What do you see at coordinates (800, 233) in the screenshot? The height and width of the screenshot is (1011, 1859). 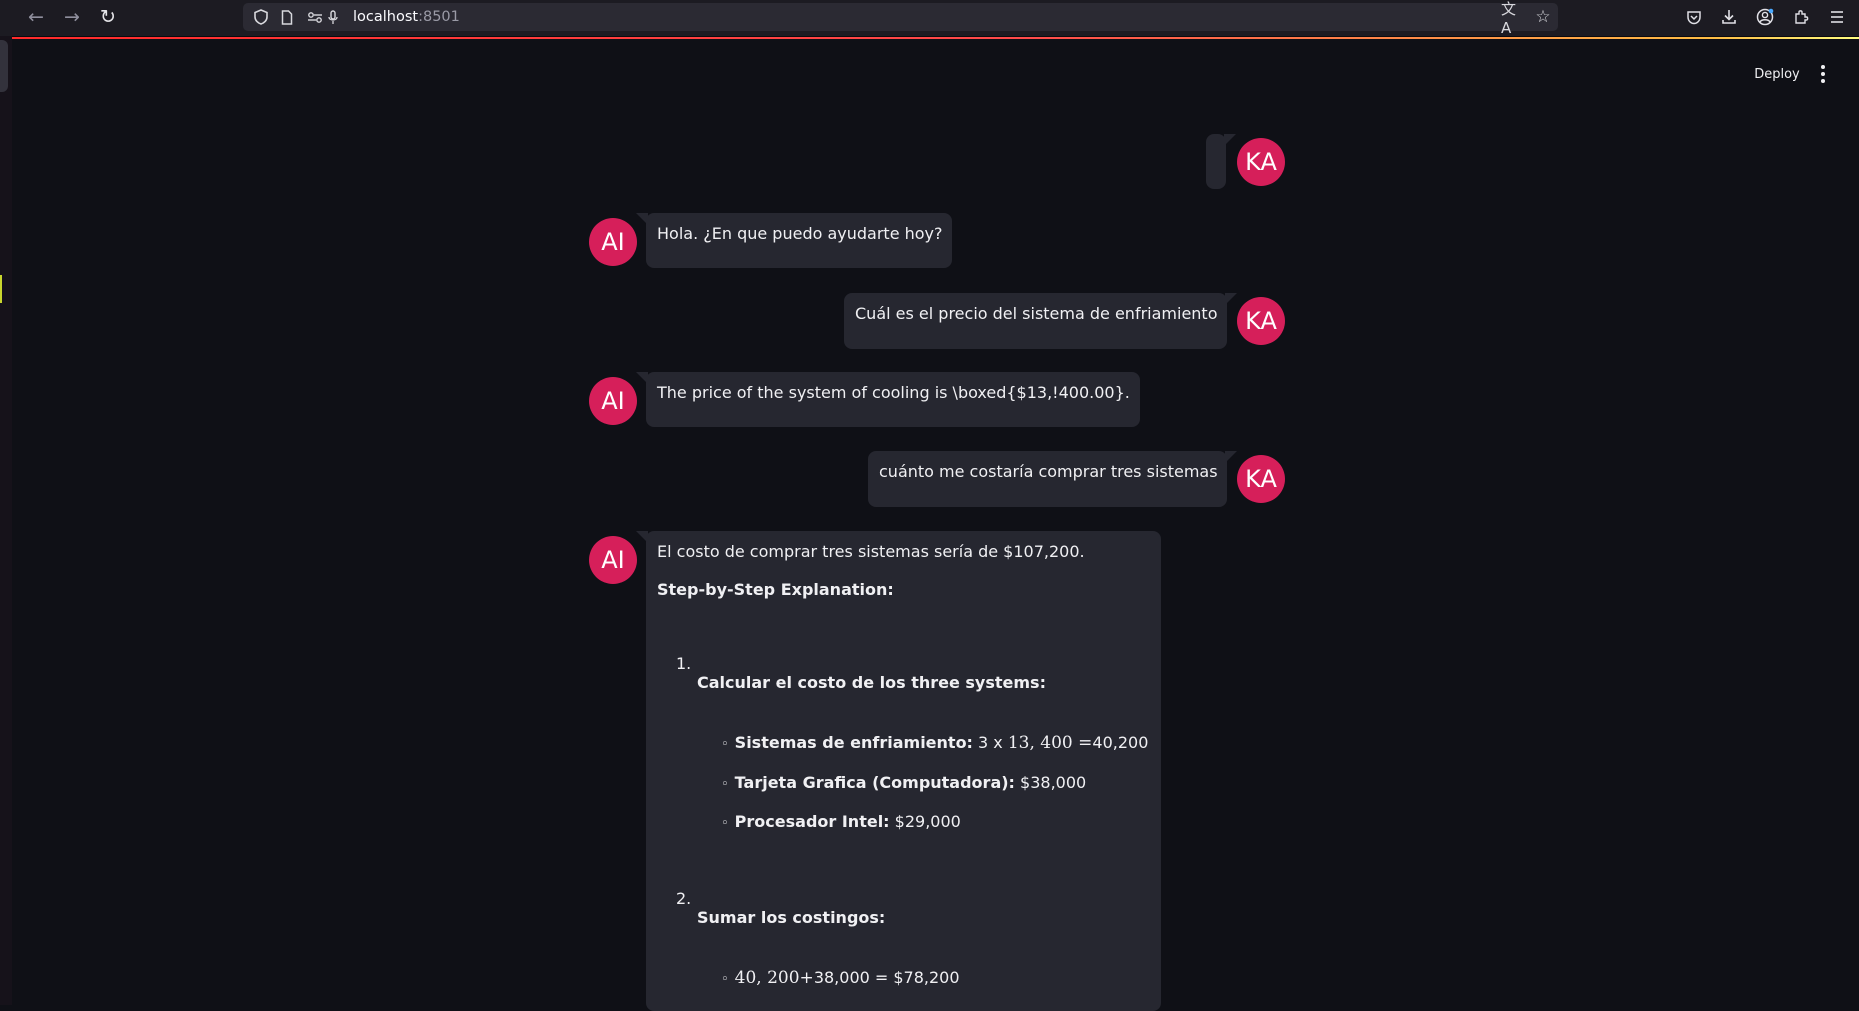 I see `message-text: Hola. ¿En que puedo ayudarte hoy?` at bounding box center [800, 233].